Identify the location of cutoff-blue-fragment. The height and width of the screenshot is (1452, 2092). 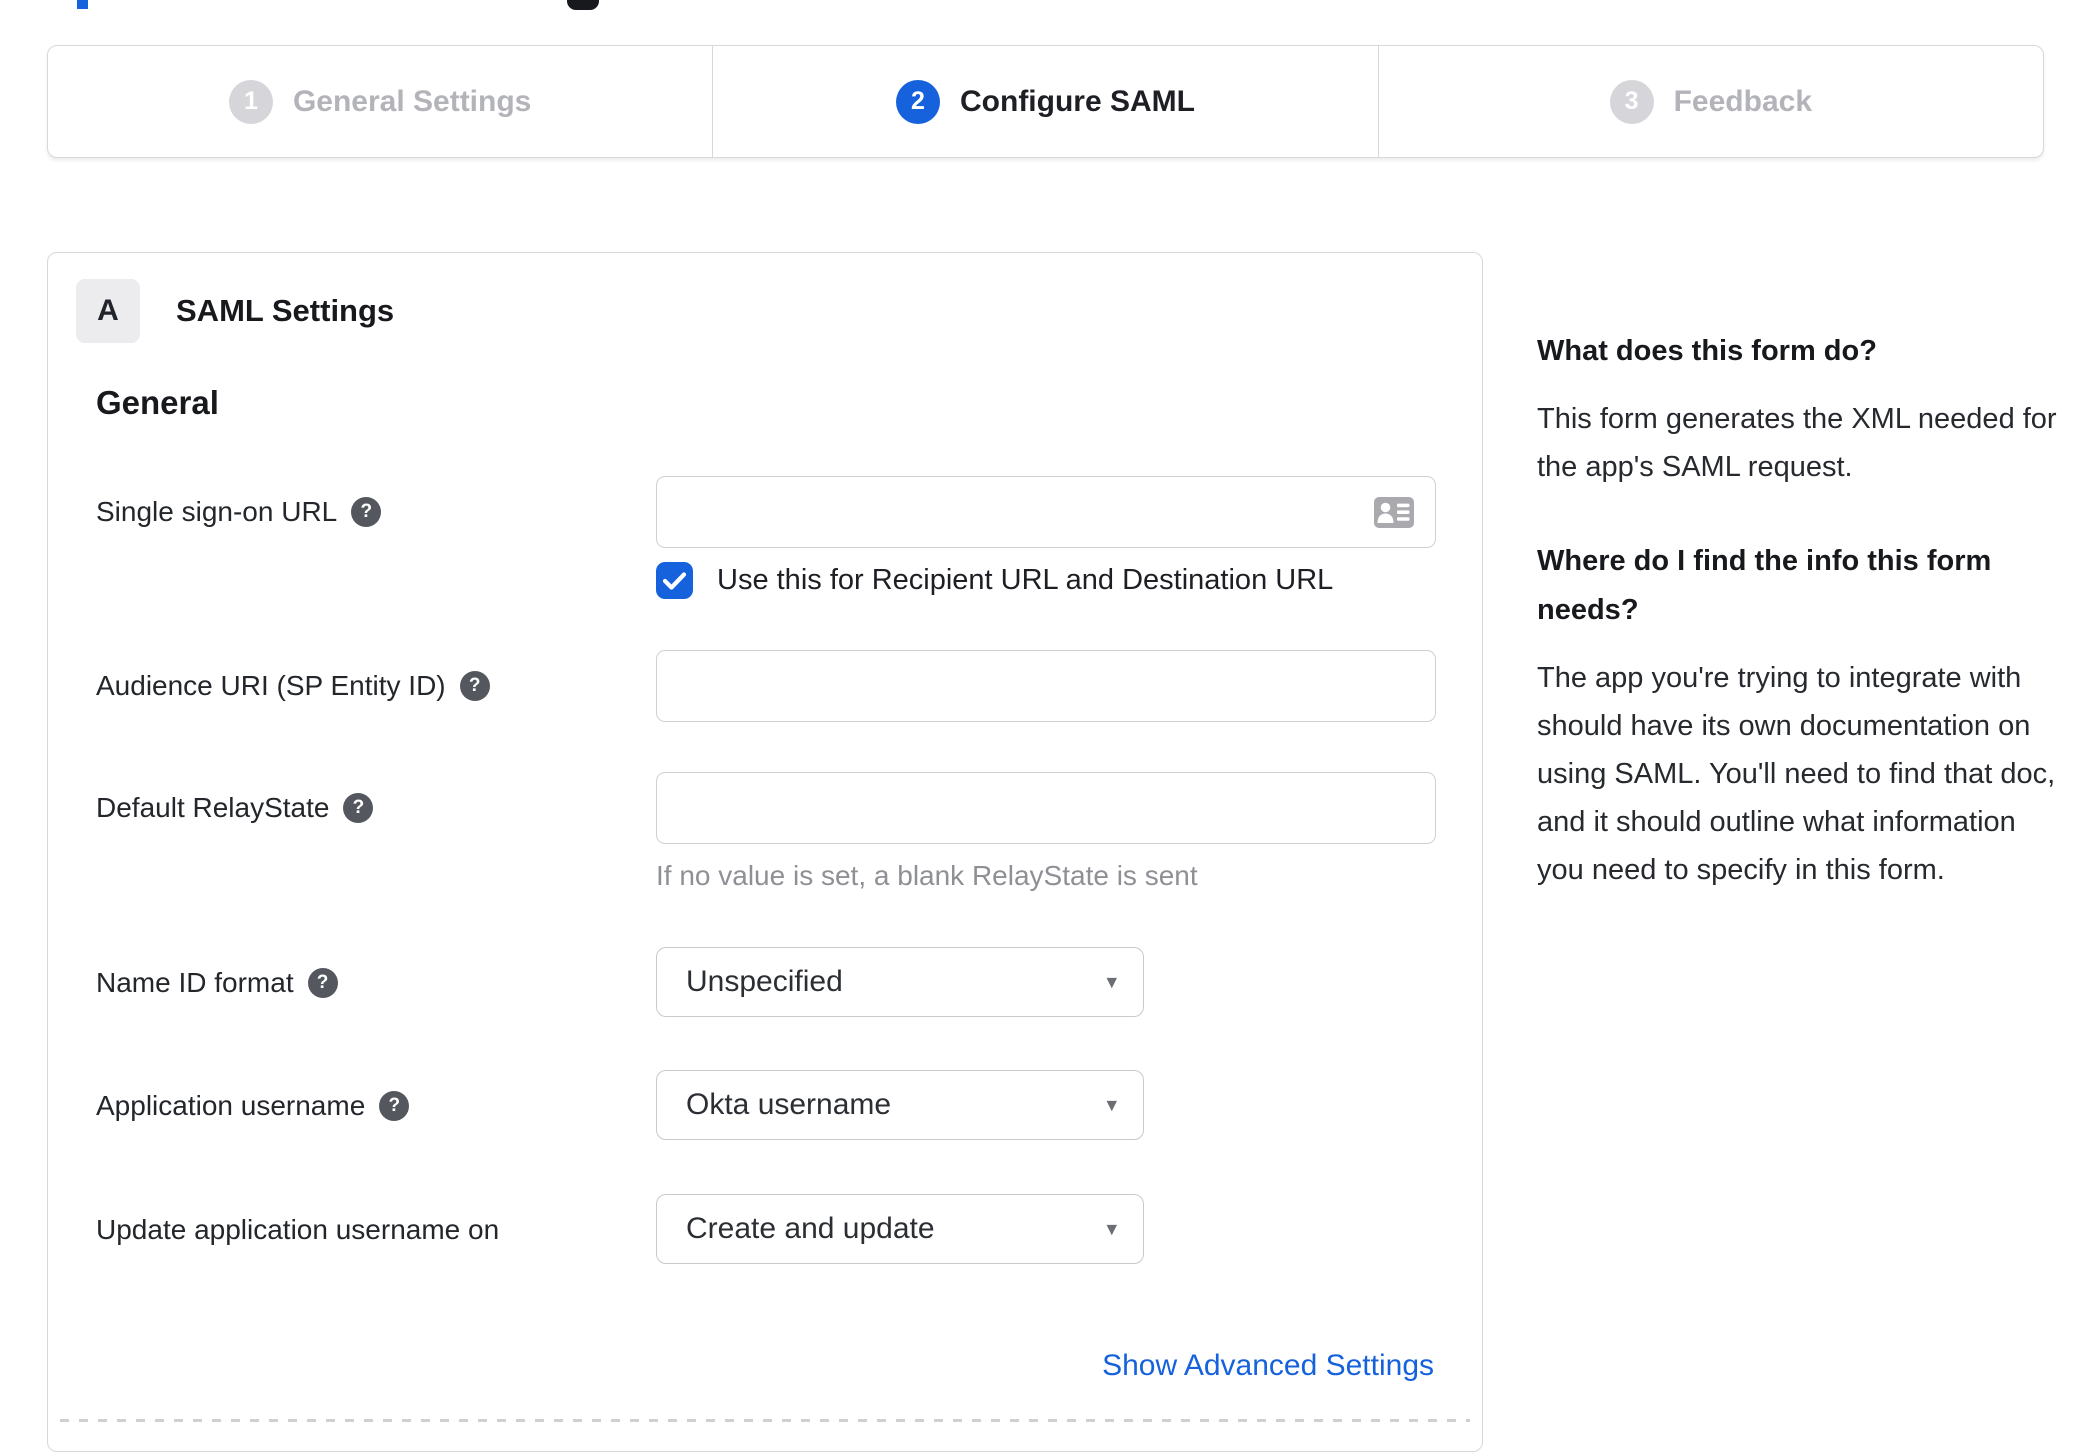
(82, 4).